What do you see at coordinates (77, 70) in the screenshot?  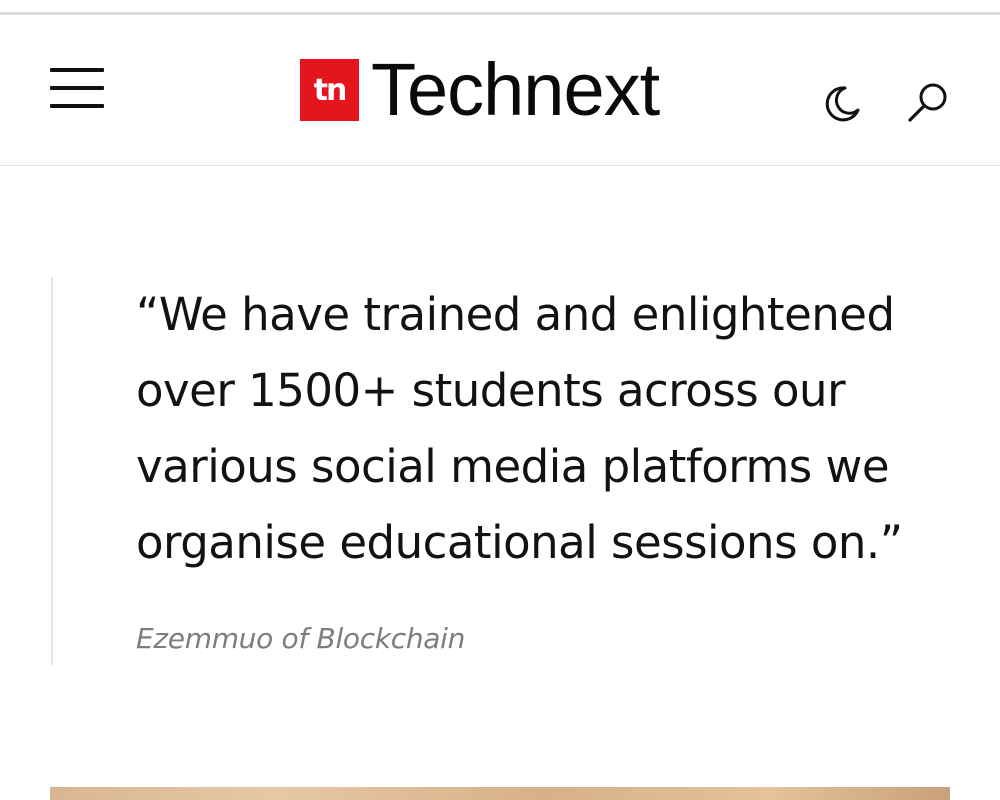 I see `hamburger-menu-icon` at bounding box center [77, 70].